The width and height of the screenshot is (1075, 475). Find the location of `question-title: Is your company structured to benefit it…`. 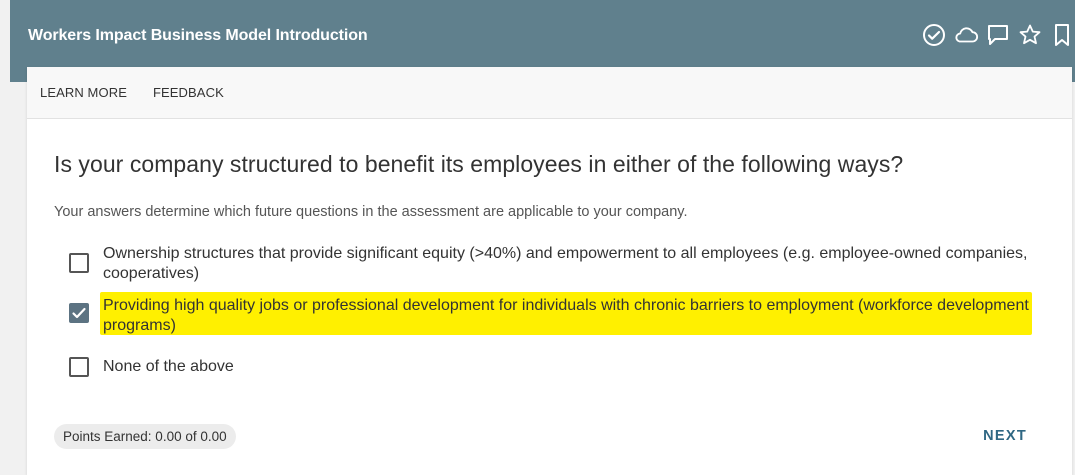

question-title: Is your company structured to benefit it… is located at coordinates (479, 164).